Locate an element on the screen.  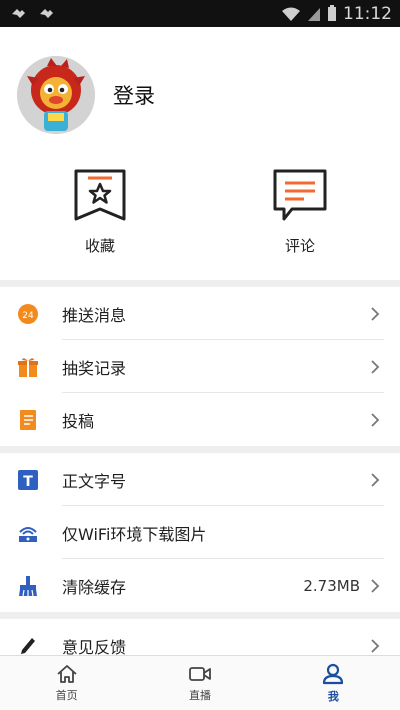
svg-text: 24 is located at coordinates (28, 316).